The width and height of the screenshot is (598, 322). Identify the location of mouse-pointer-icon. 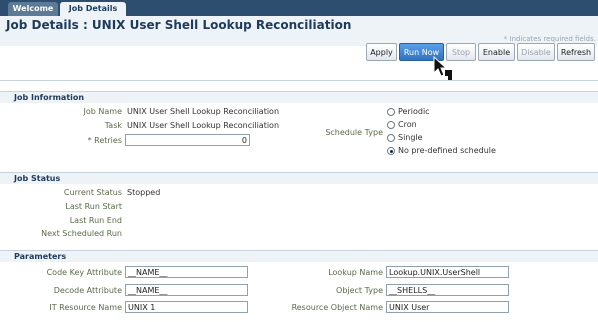
(442, 68).